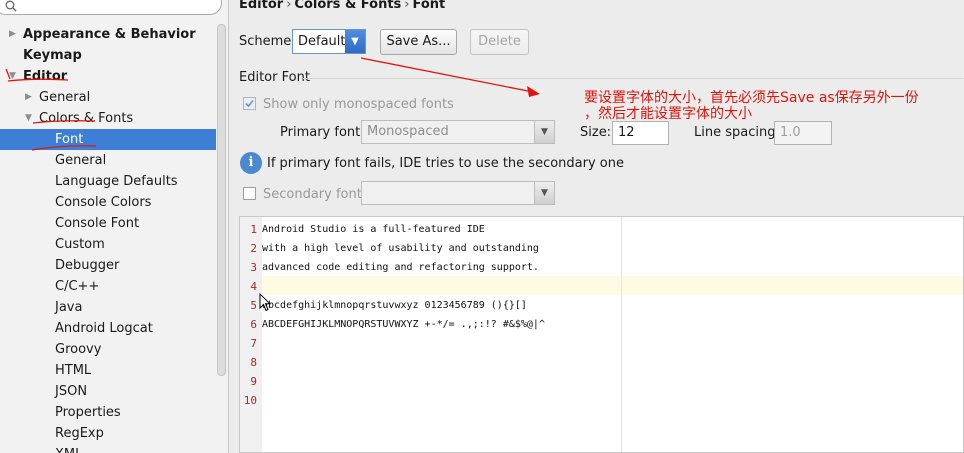 Image resolution: width=964 pixels, height=453 pixels. I want to click on tree-item-label: Console Colors, so click(103, 202).